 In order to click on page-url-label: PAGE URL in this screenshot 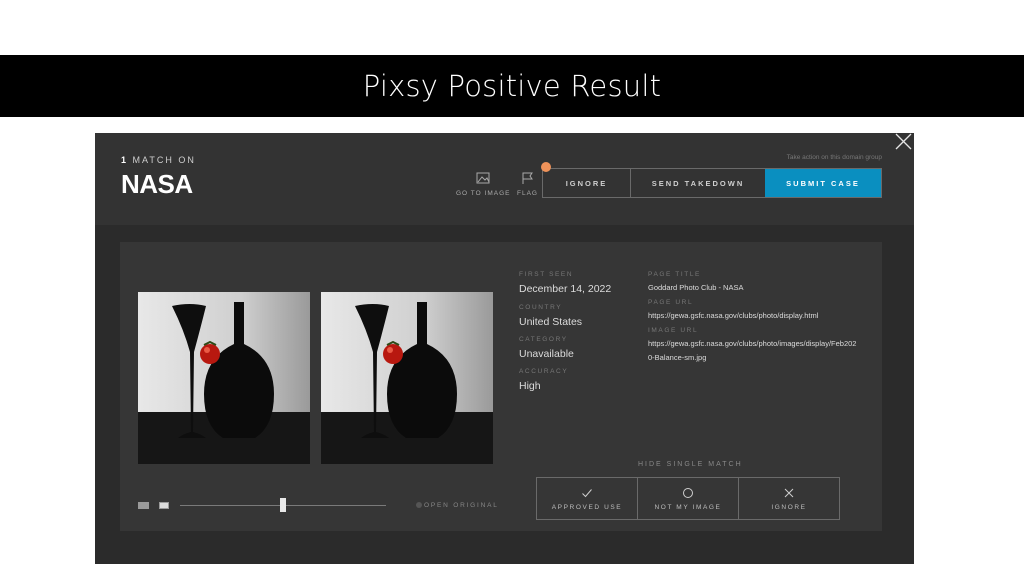, I will do `click(671, 302)`.